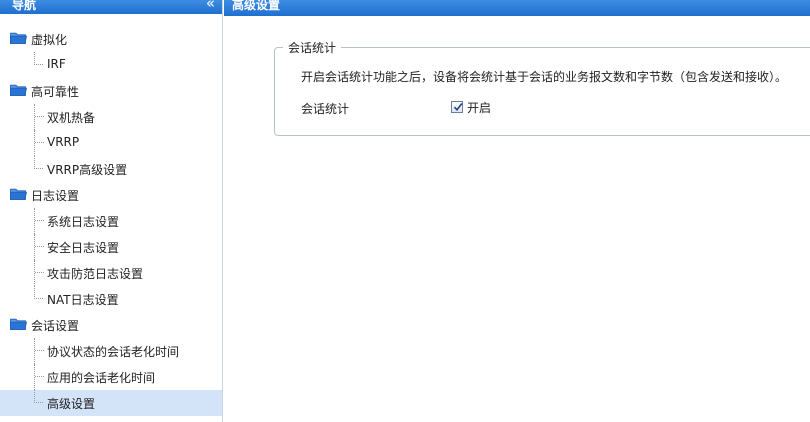 The height and width of the screenshot is (422, 810). I want to click on nav-item: IRF, so click(111, 65).